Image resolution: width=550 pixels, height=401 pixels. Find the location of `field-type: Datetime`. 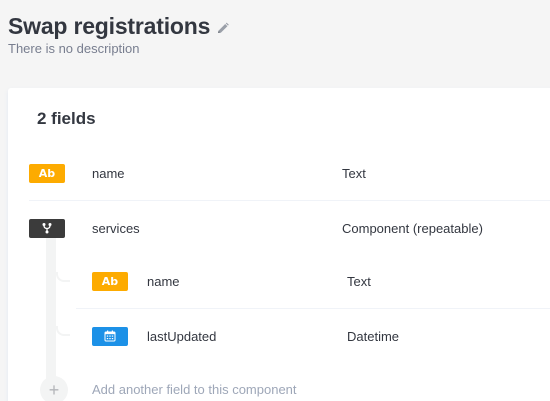

field-type: Datetime is located at coordinates (373, 336).